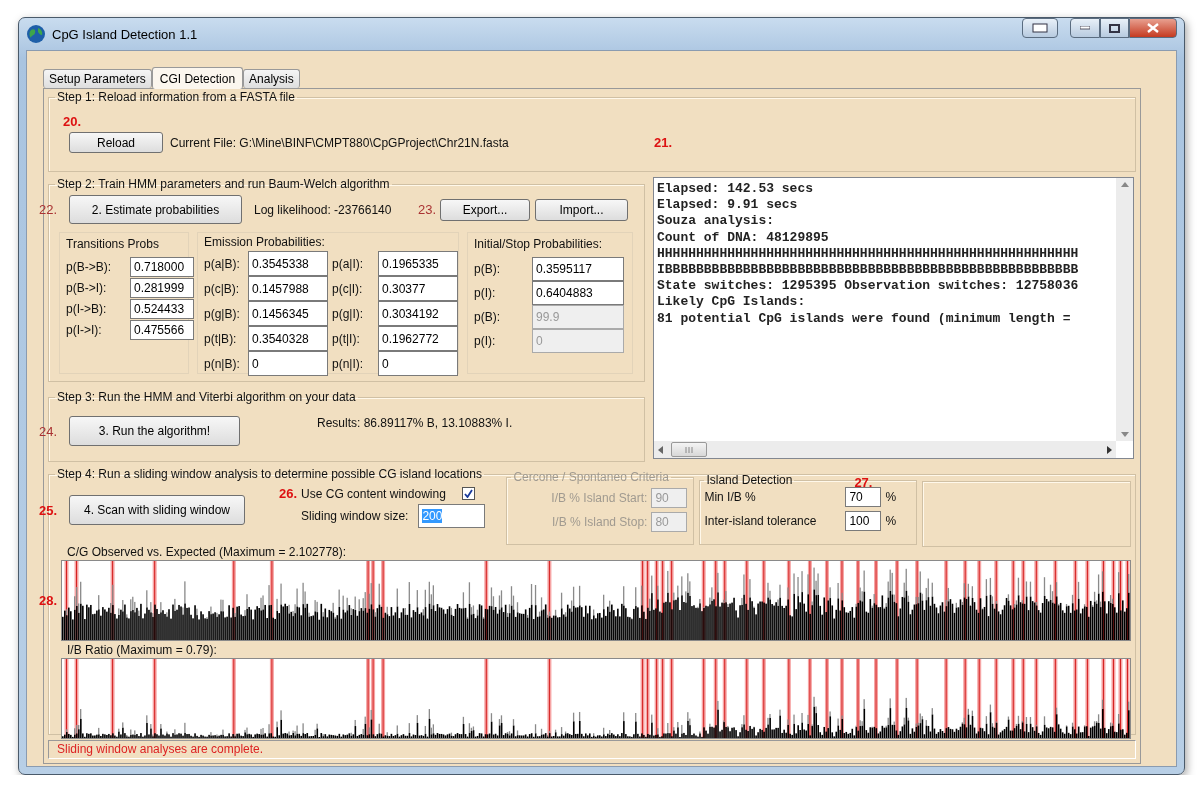 The height and width of the screenshot is (787, 1204). I want to click on chart-title: I/B Ratio (Maximum = 0.79):, so click(142, 650).